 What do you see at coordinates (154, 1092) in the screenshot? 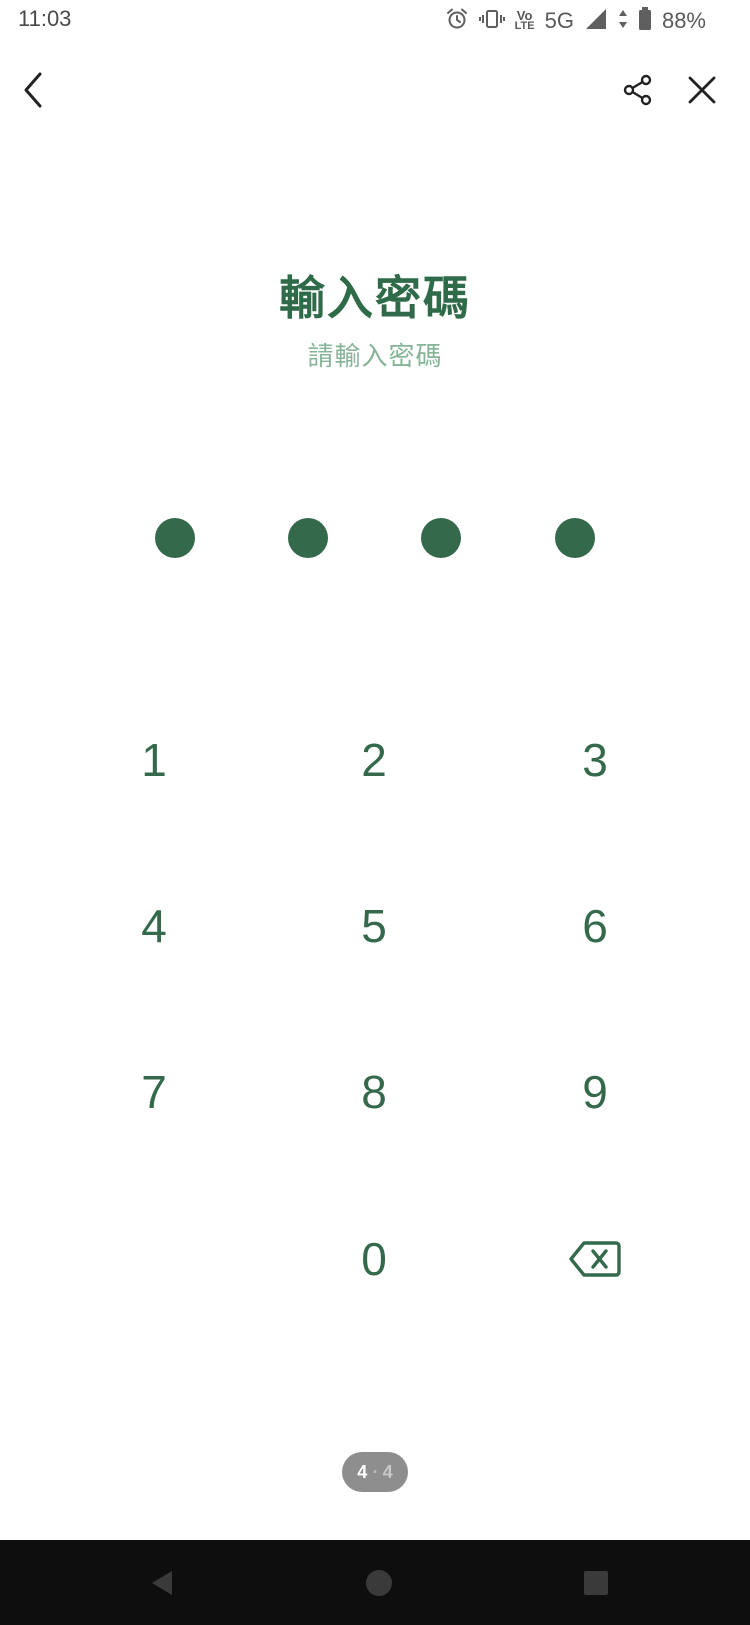
I see `key-7: 7` at bounding box center [154, 1092].